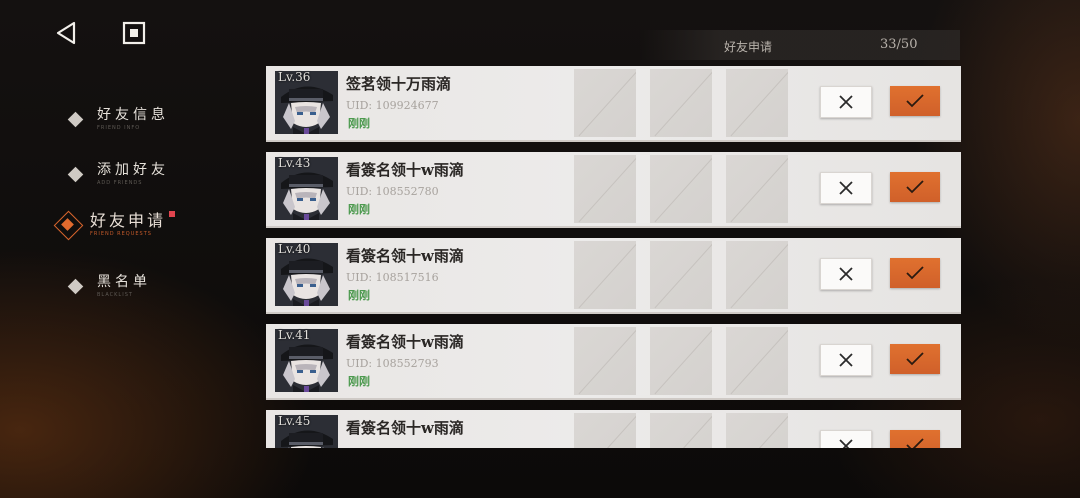 The width and height of the screenshot is (1080, 498). I want to click on back-triangle-icon, so click(66, 33).